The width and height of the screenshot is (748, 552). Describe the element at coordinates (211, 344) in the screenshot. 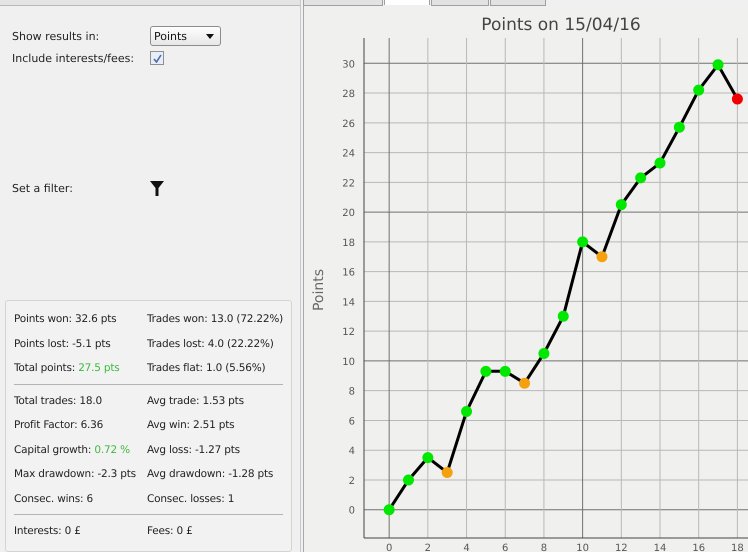

I see `statistic-text: Trades lost: 4.0 (22.22%)` at that location.